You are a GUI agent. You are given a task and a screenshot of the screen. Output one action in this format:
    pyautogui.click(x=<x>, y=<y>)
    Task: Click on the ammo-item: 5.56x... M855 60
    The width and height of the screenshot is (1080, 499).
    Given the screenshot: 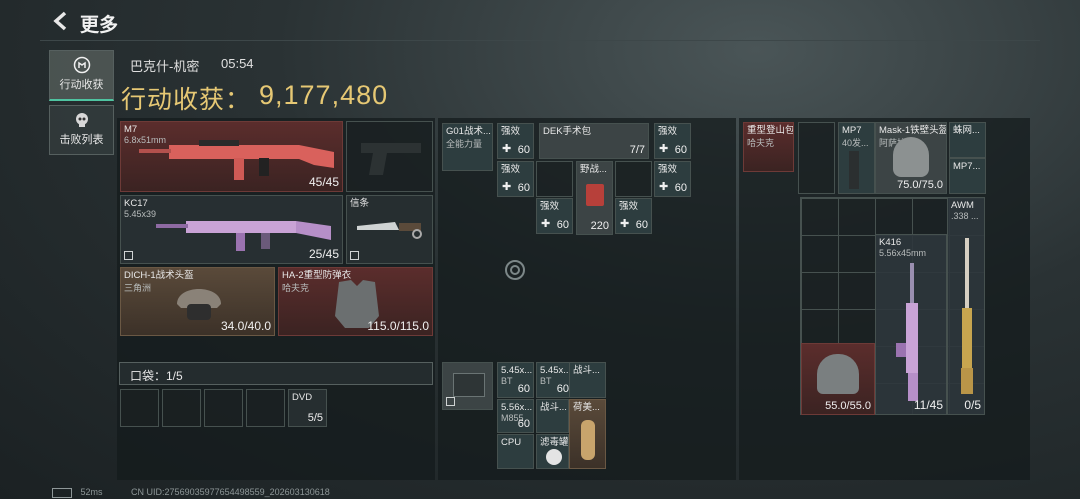 What is the action you would take?
    pyautogui.click(x=515, y=416)
    